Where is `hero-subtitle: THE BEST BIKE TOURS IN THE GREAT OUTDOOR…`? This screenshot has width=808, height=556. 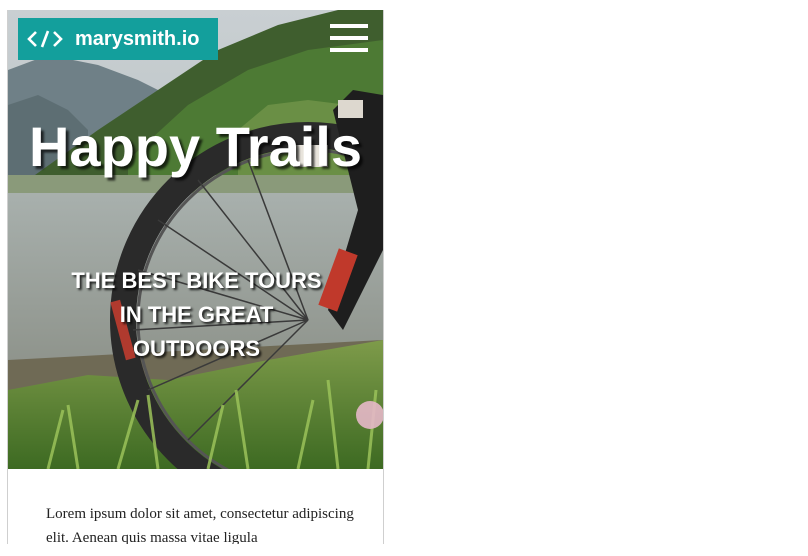 hero-subtitle: THE BEST BIKE TOURS IN THE GREAT OUTDOOR… is located at coordinates (196, 314).